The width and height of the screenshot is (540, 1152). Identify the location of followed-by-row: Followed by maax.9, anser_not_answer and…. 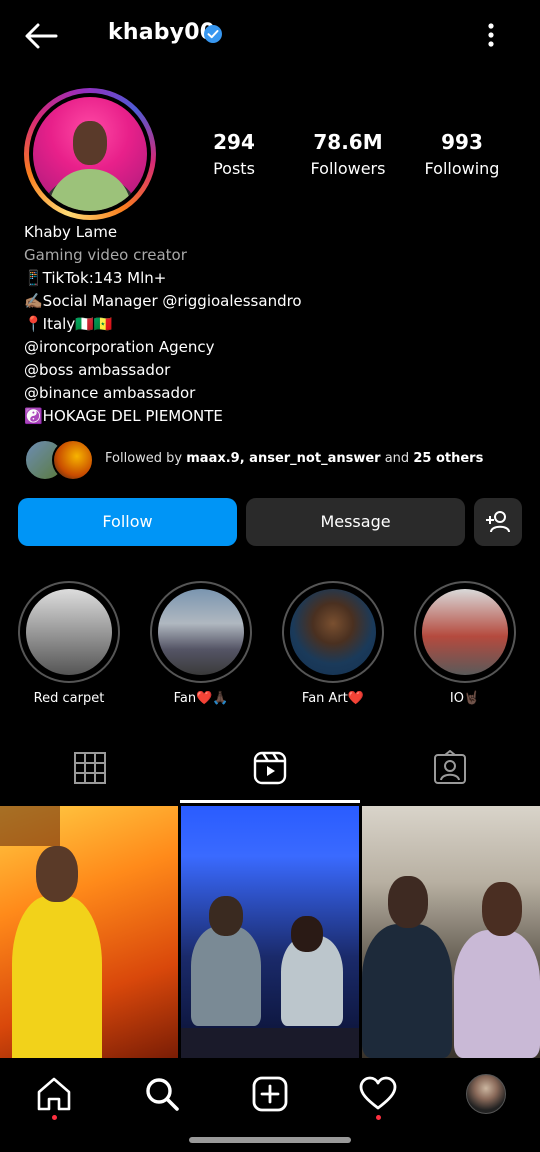
(274, 460).